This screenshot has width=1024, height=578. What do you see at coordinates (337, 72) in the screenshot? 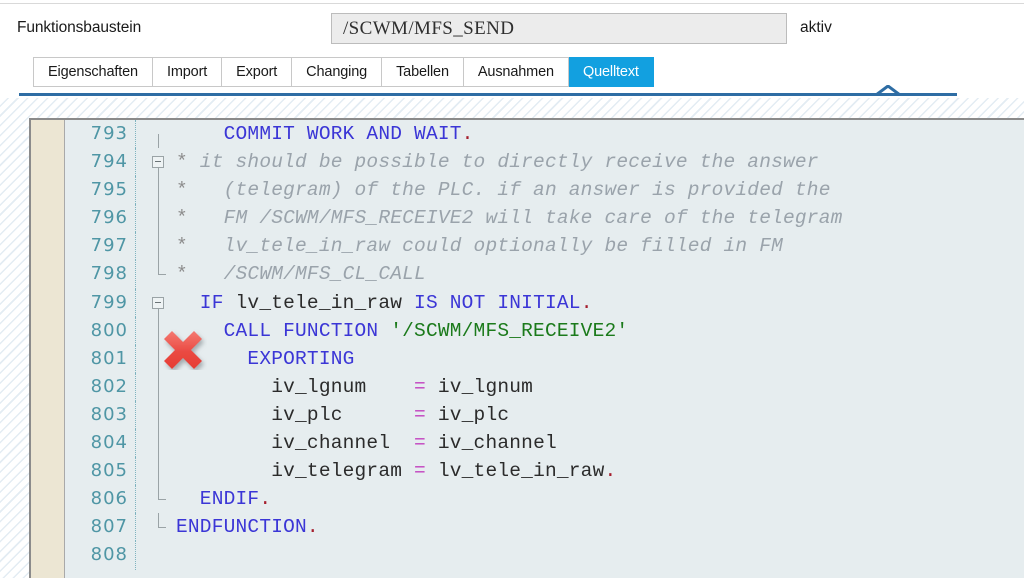
I see `tab-changing: Changing` at bounding box center [337, 72].